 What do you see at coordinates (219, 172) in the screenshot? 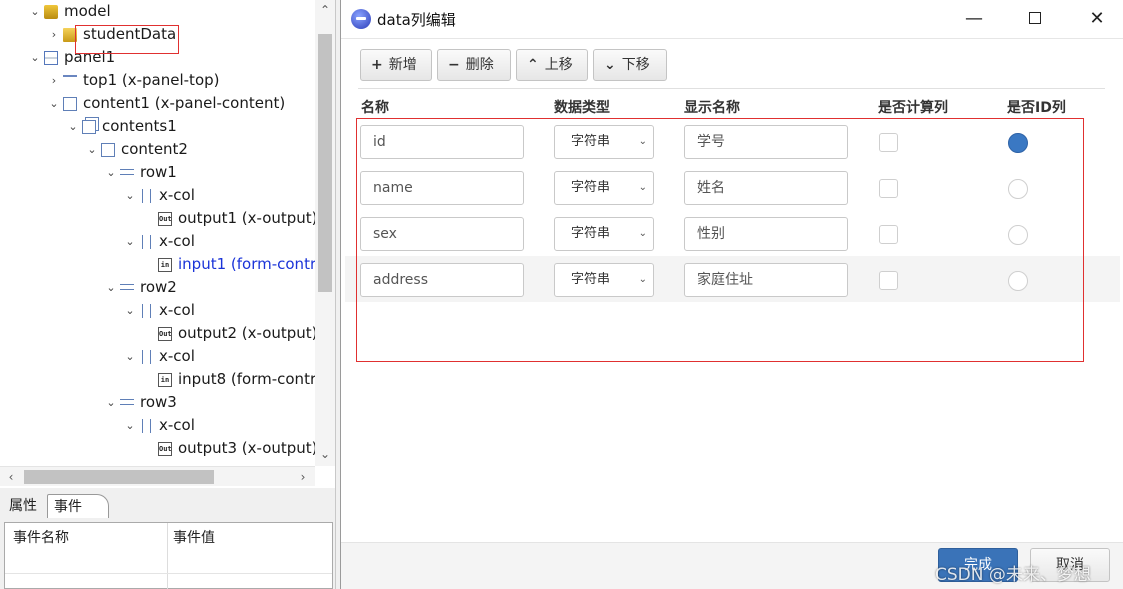
I see `tree-item: ⌄ row1` at bounding box center [219, 172].